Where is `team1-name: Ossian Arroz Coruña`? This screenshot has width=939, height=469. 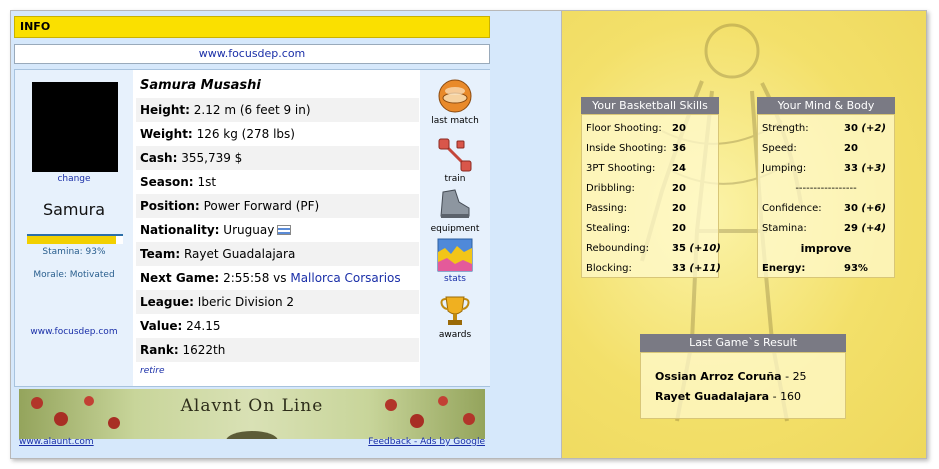 team1-name: Ossian Arroz Coruña is located at coordinates (718, 376).